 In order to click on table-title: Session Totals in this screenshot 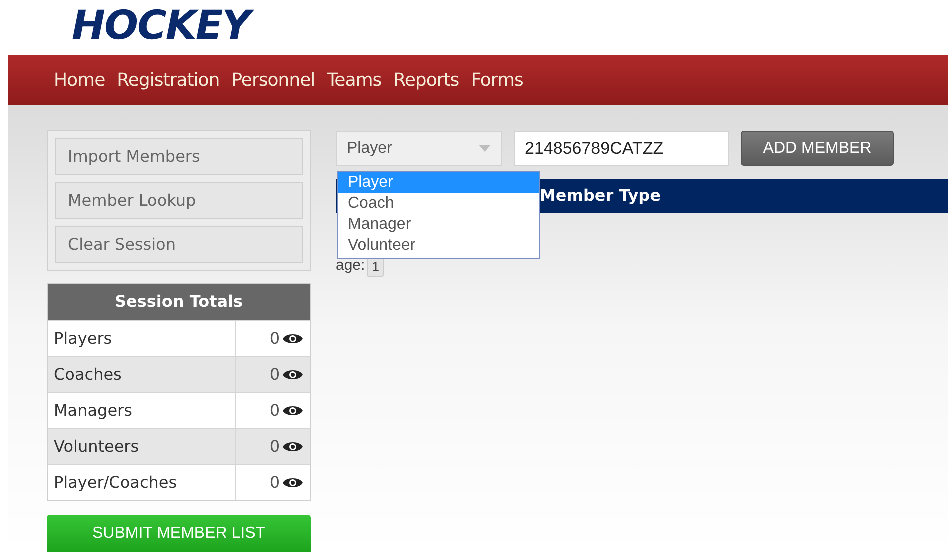, I will do `click(179, 302)`.